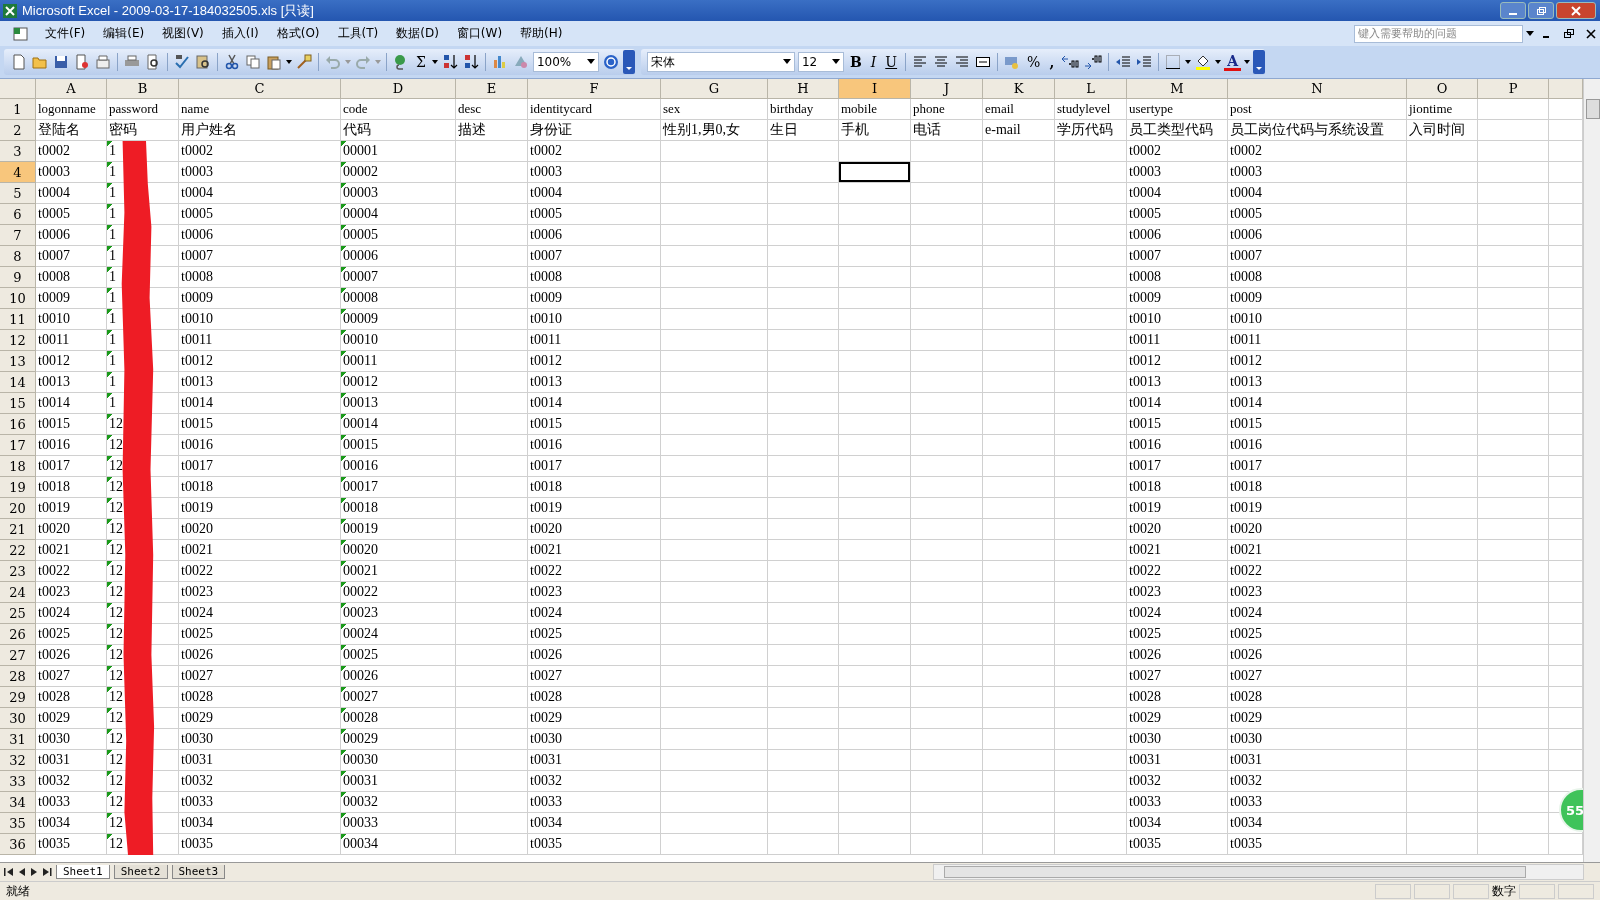 Image resolution: width=1600 pixels, height=900 pixels. What do you see at coordinates (47, 872) in the screenshot?
I see `last-sheet-icon` at bounding box center [47, 872].